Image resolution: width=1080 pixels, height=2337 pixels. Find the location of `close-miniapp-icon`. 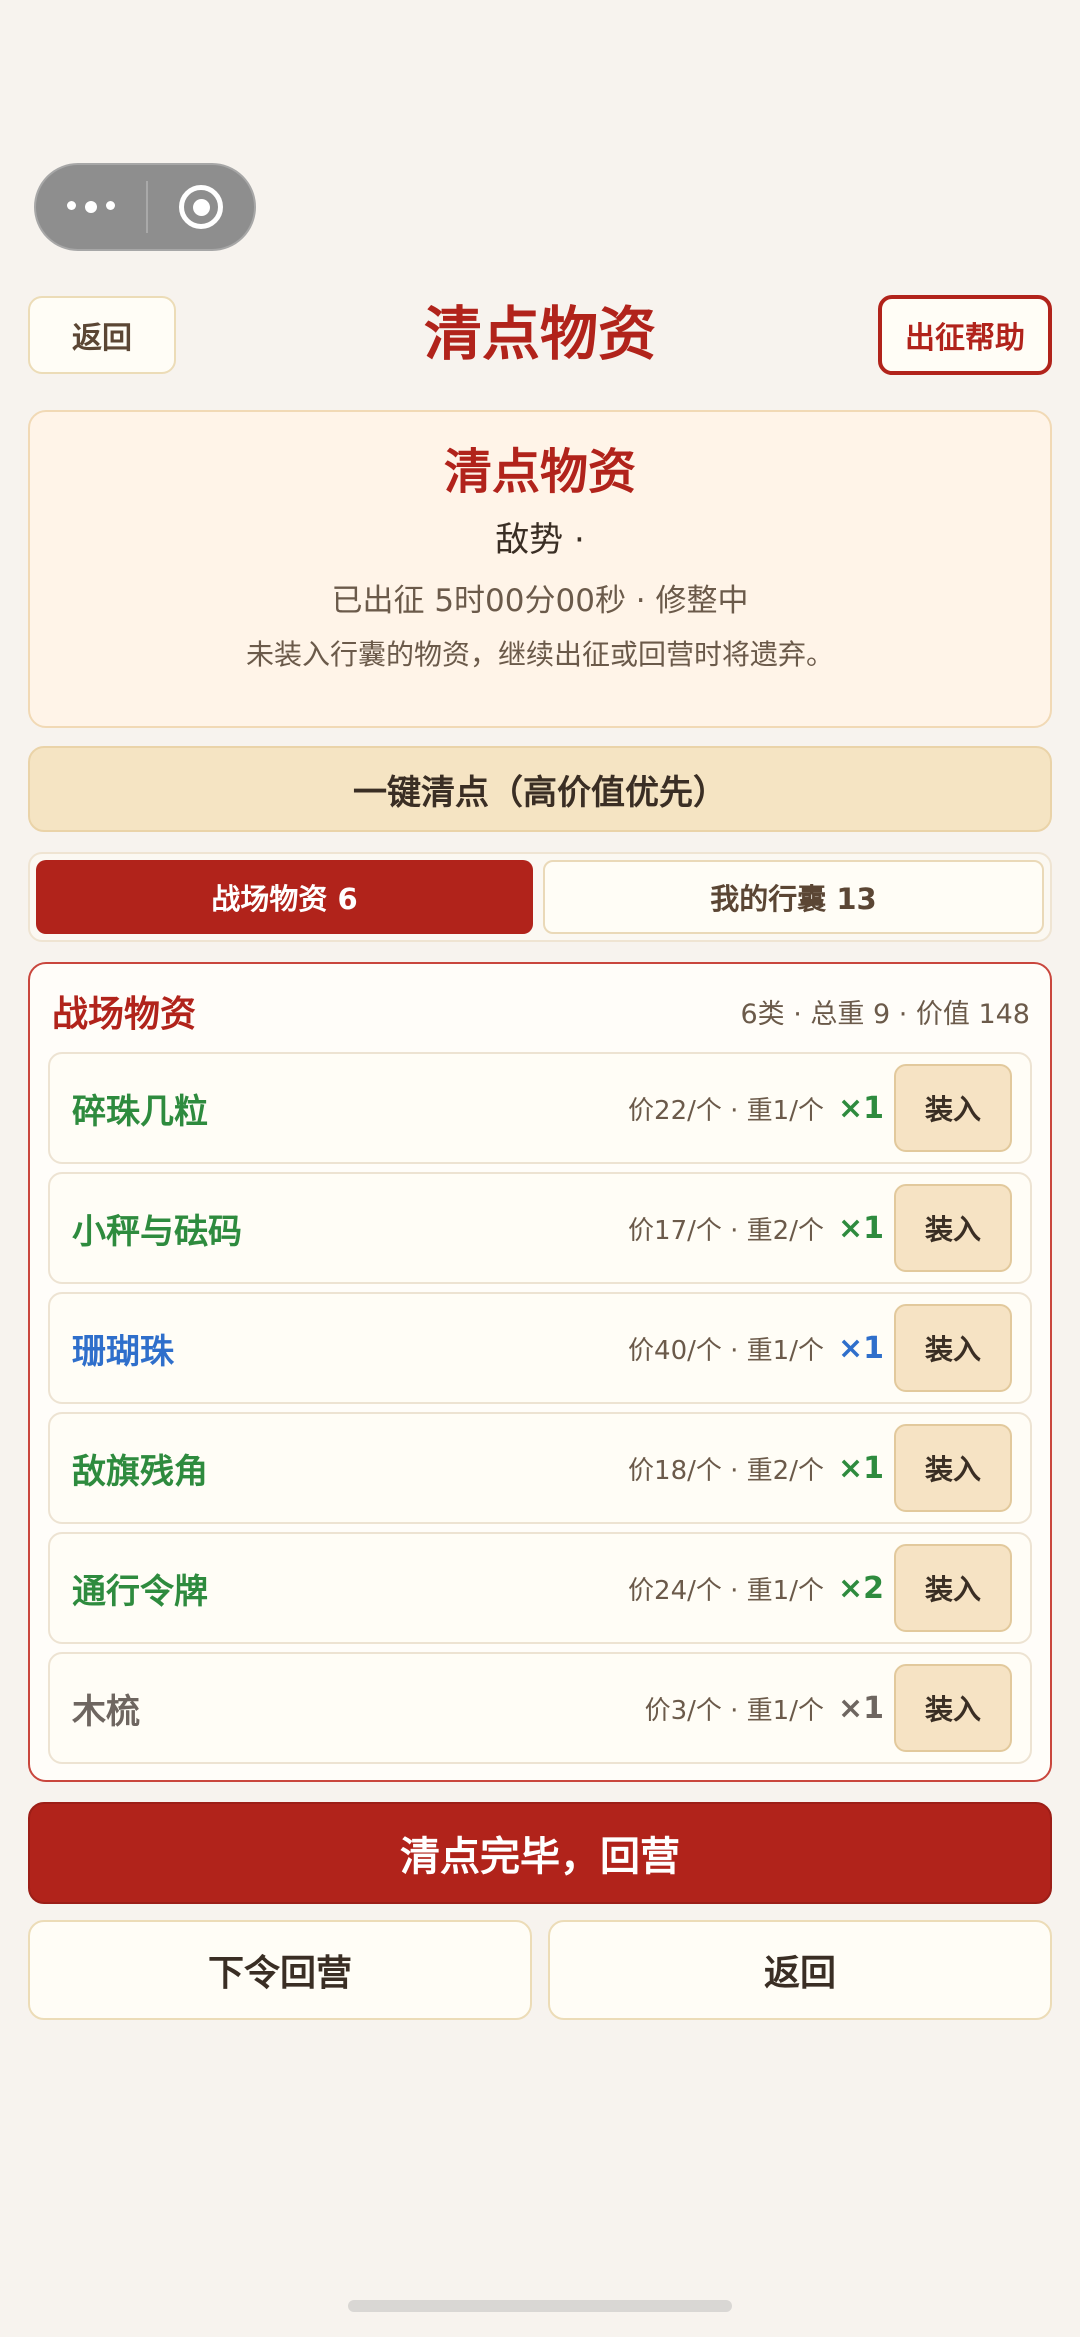

close-miniapp-icon is located at coordinates (201, 207).